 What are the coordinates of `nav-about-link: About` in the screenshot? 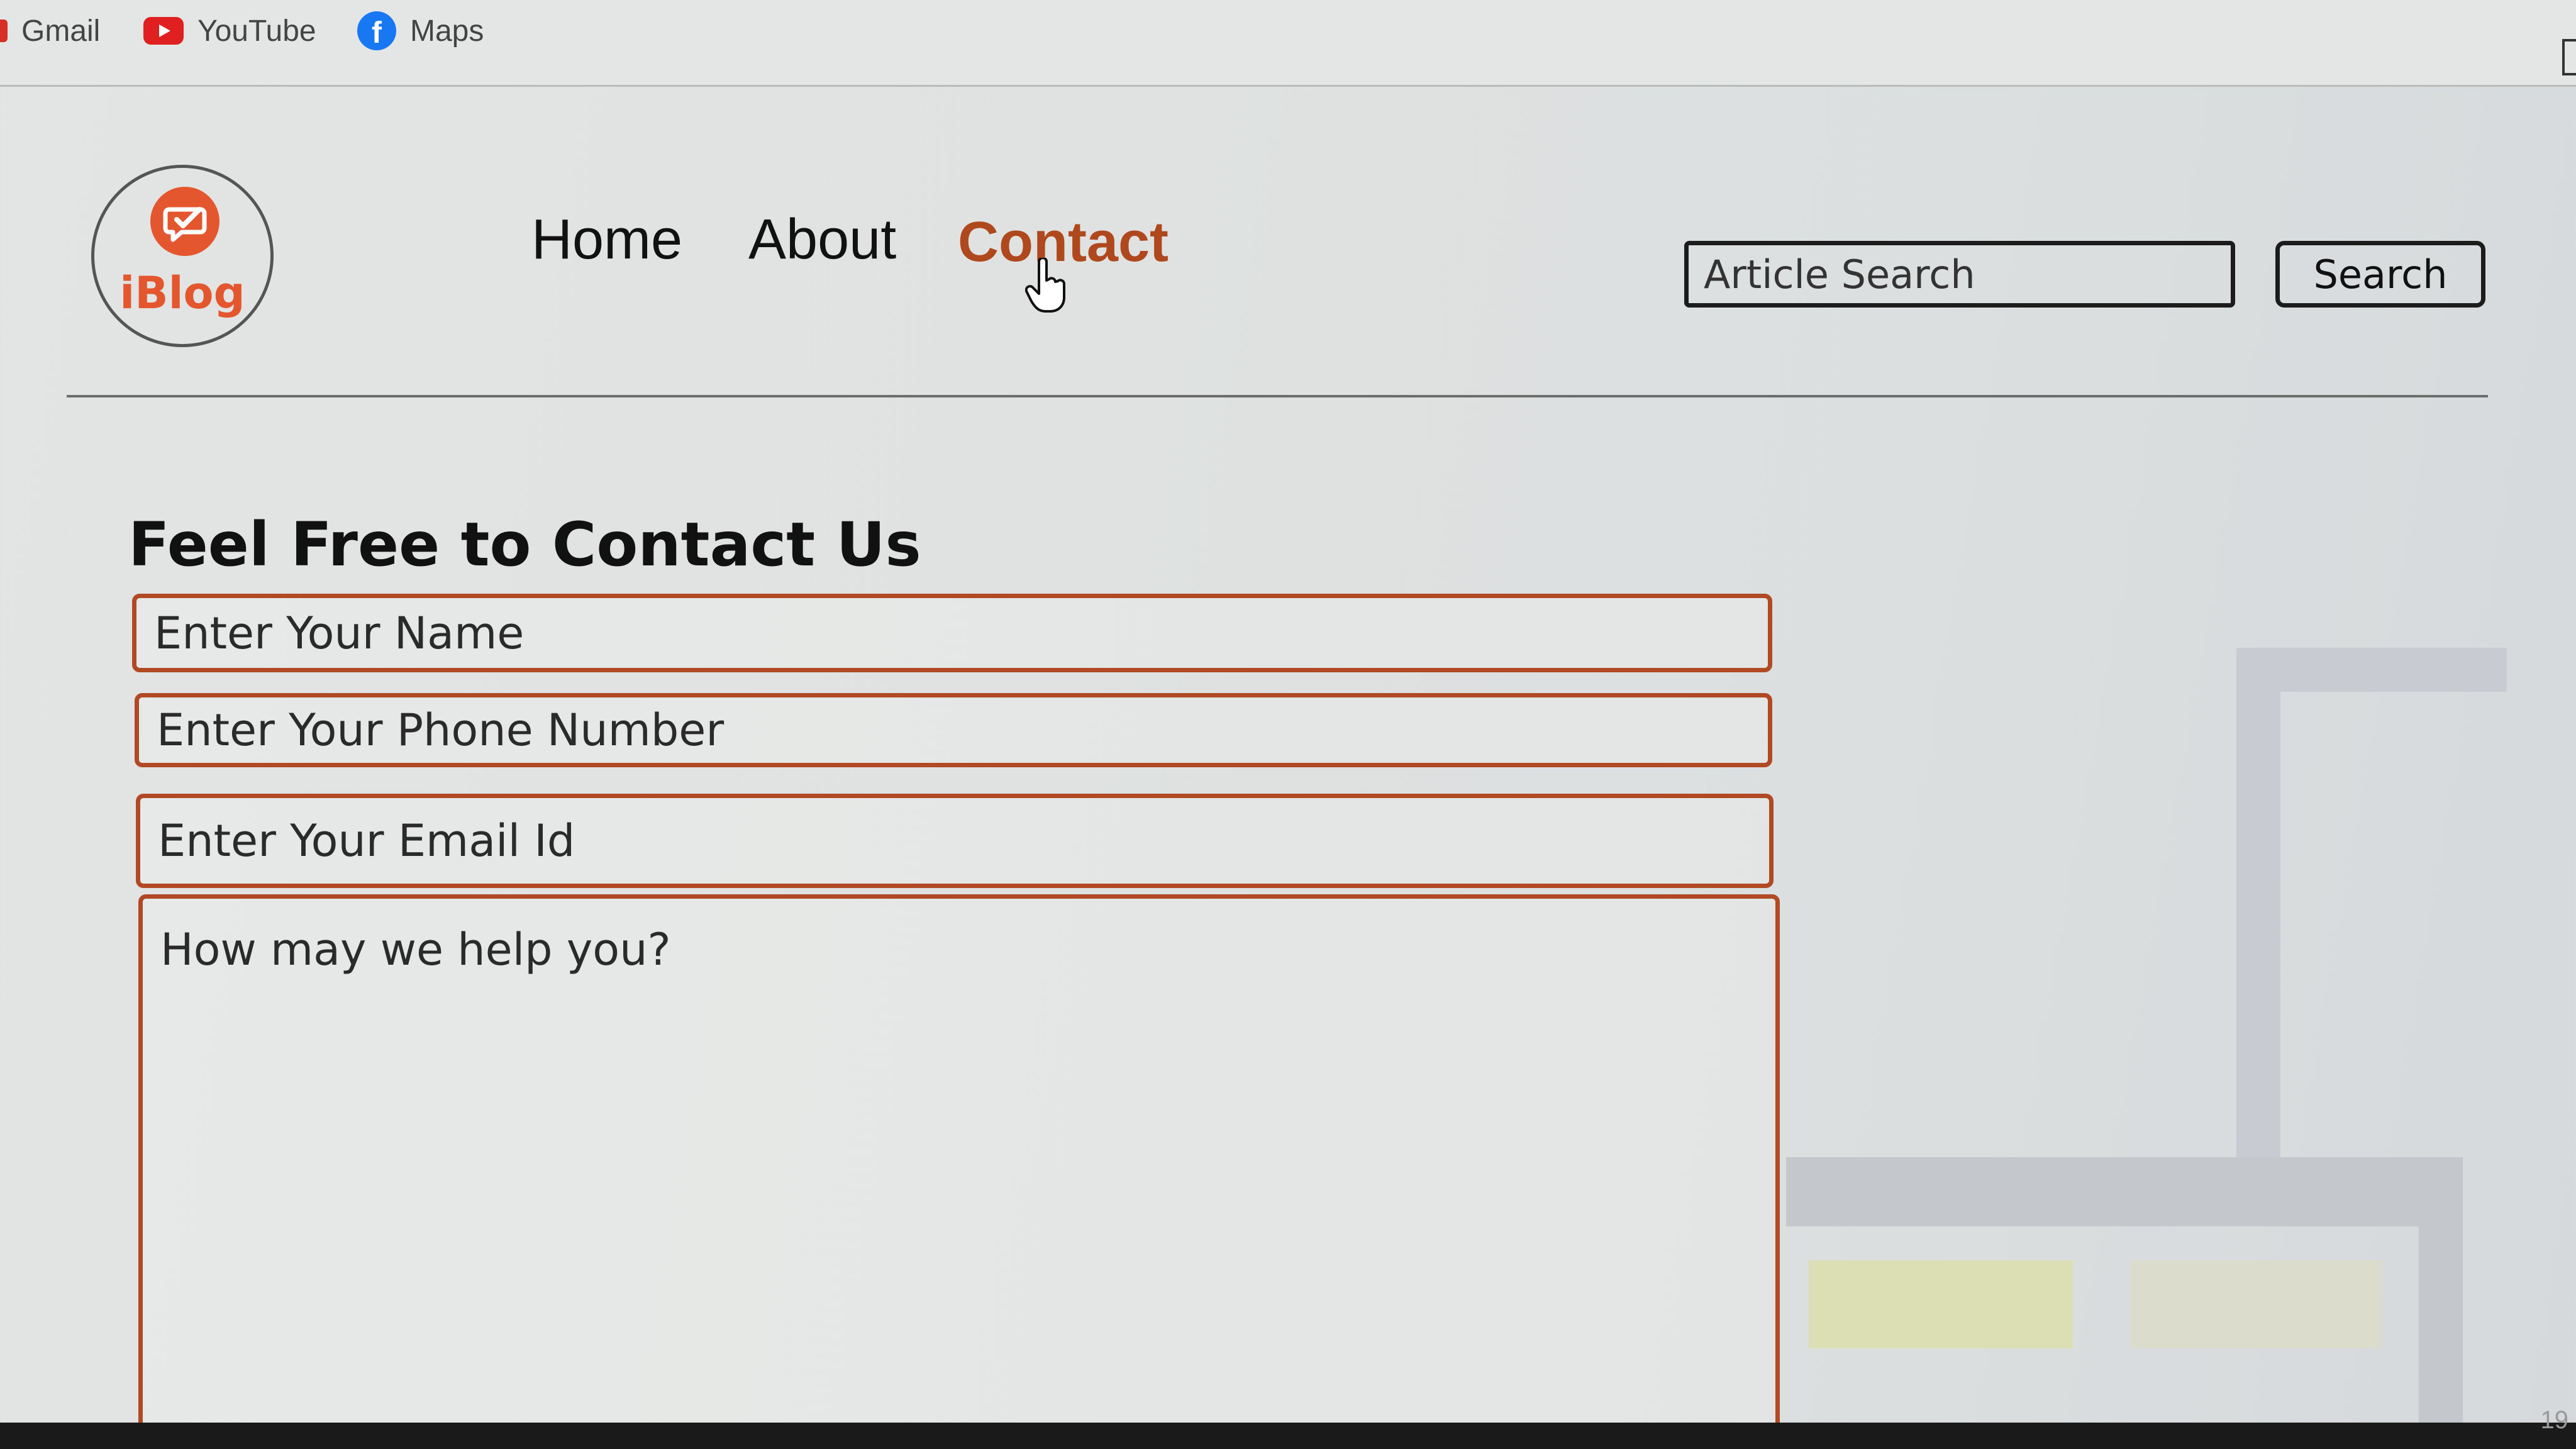 It's located at (822, 240).